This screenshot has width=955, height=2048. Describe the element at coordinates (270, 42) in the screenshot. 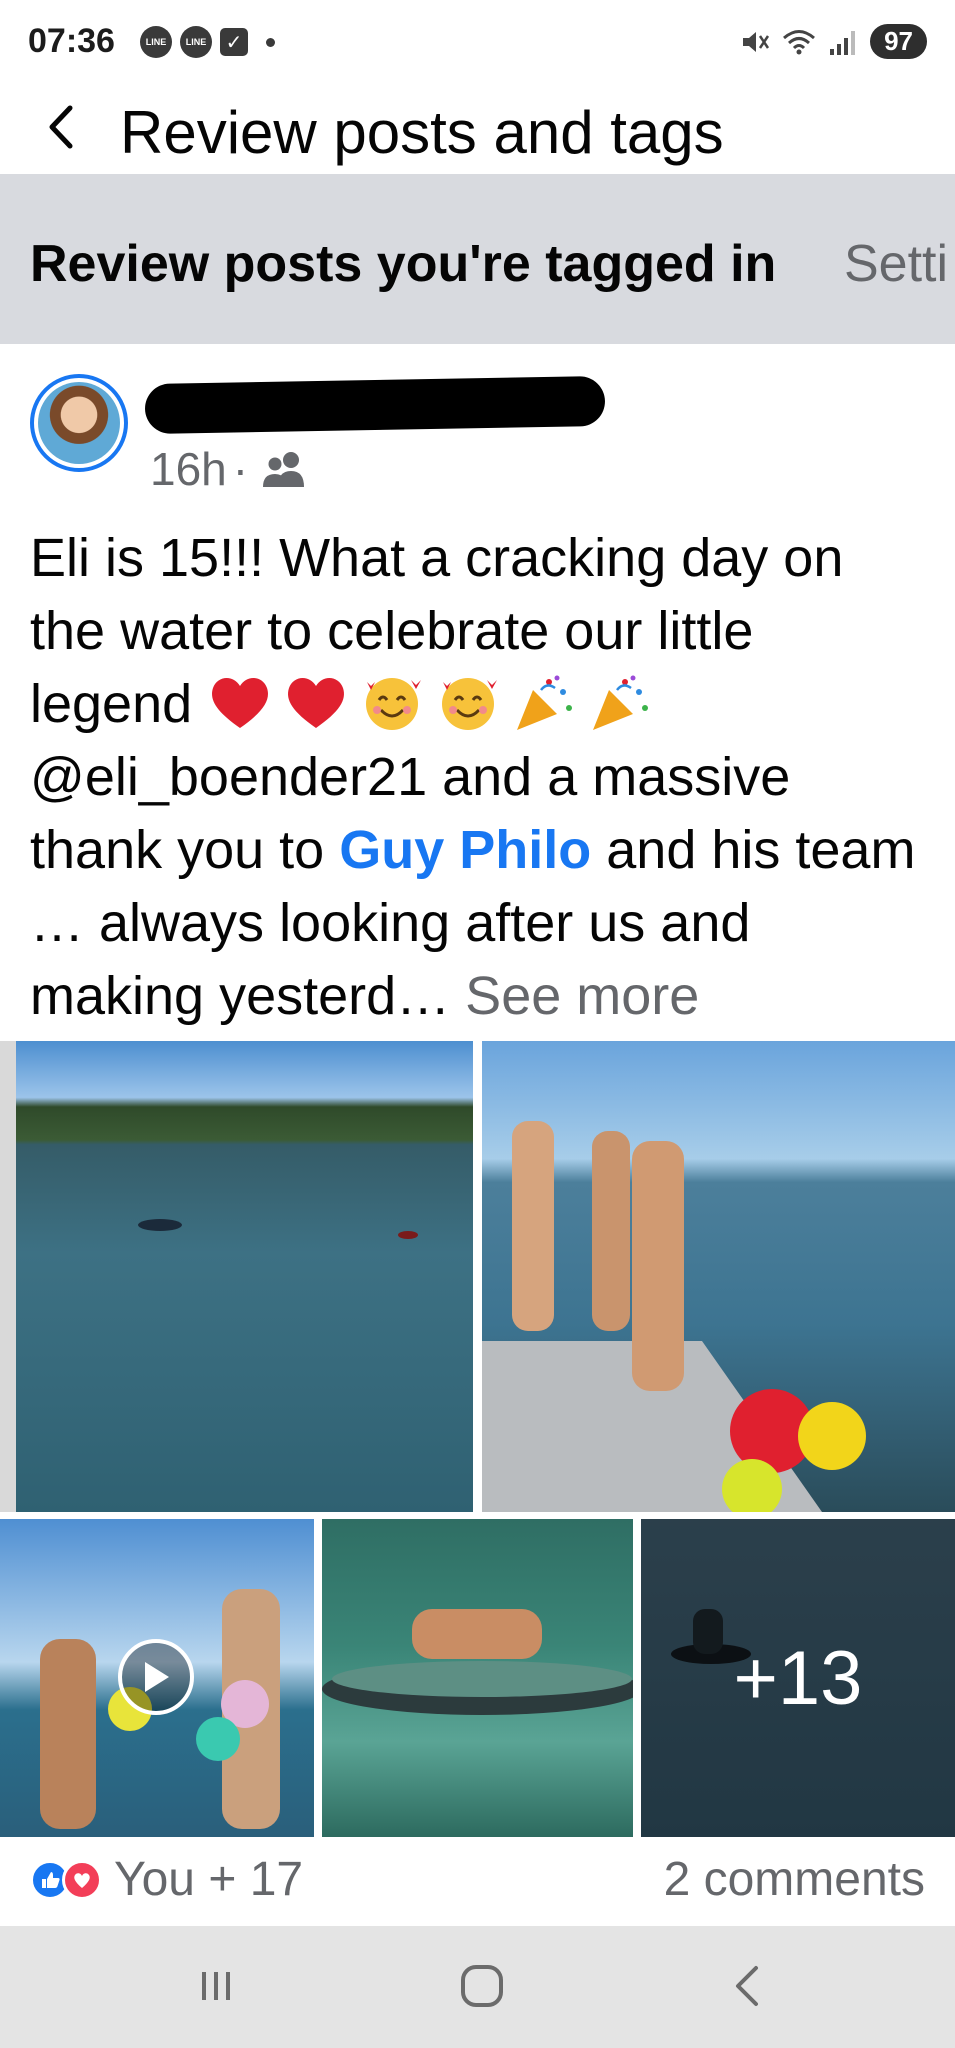

I see `more-notifications-dot-icon` at that location.